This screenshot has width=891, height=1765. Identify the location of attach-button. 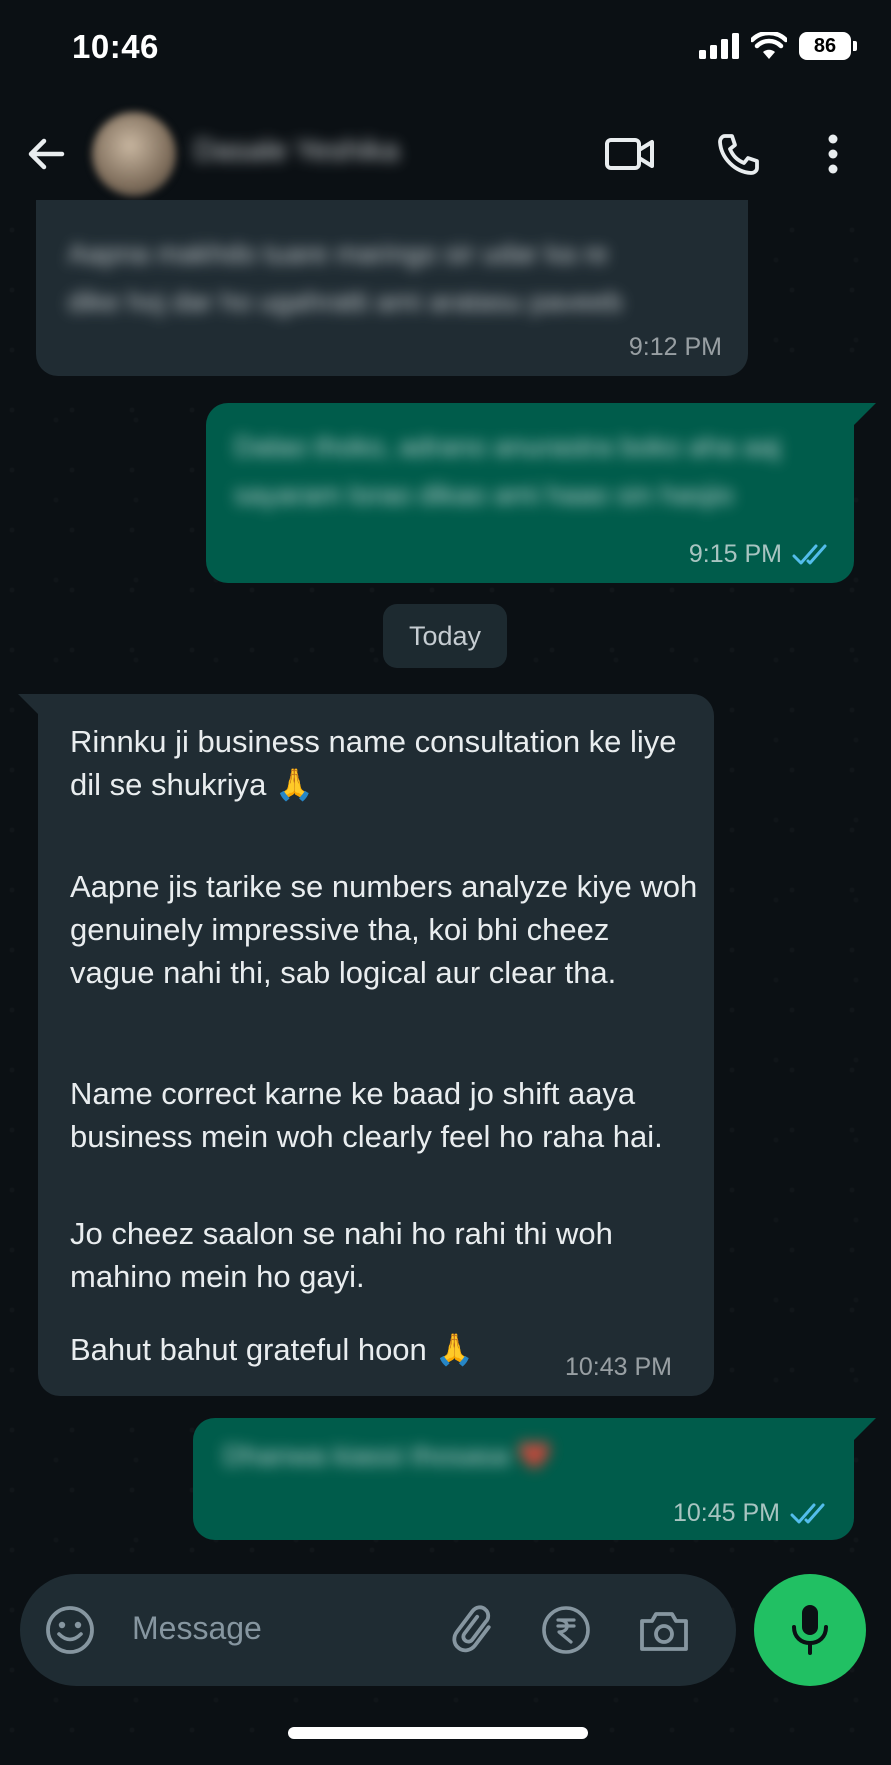
(476, 1630).